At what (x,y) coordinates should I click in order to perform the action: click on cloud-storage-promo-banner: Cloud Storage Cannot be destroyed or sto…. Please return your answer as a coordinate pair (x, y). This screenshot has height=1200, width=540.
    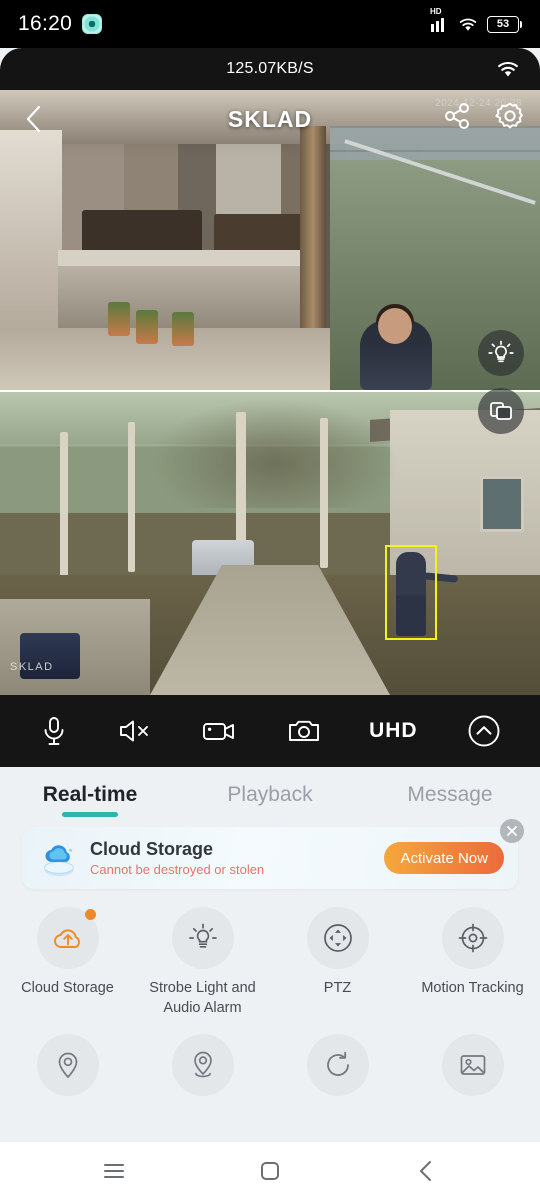
    Looking at the image, I should click on (270, 858).